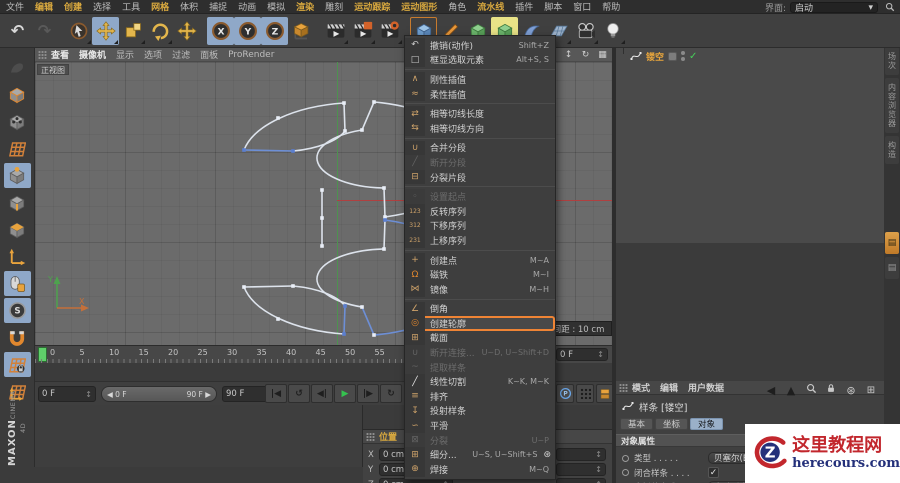 The width and height of the screenshot is (900, 483). What do you see at coordinates (707, 424) in the screenshot?
I see `tab-对象: 对象` at bounding box center [707, 424].